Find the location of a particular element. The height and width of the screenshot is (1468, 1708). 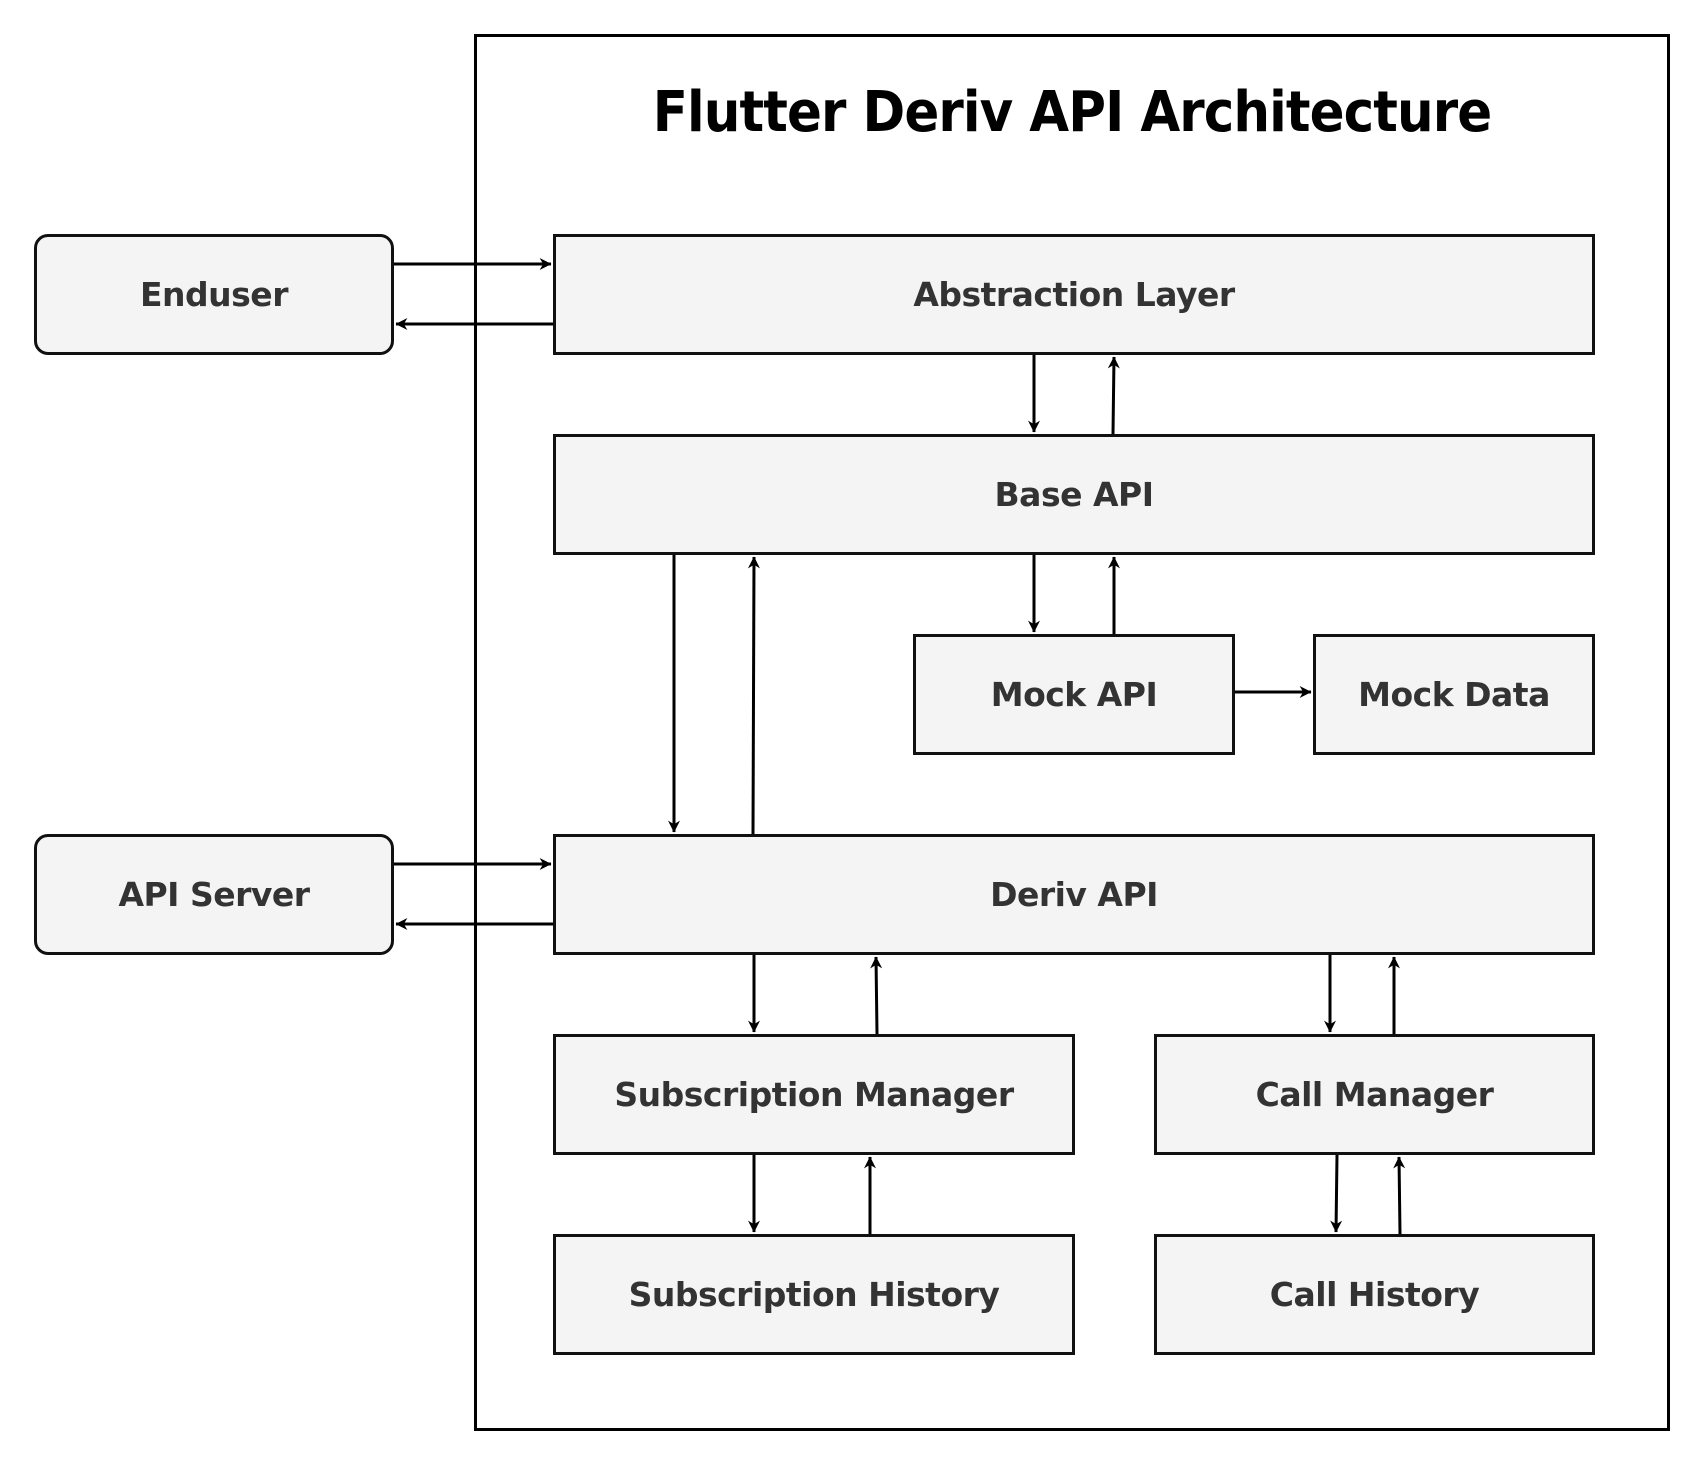

node-api-server: API Server is located at coordinates (214, 894).